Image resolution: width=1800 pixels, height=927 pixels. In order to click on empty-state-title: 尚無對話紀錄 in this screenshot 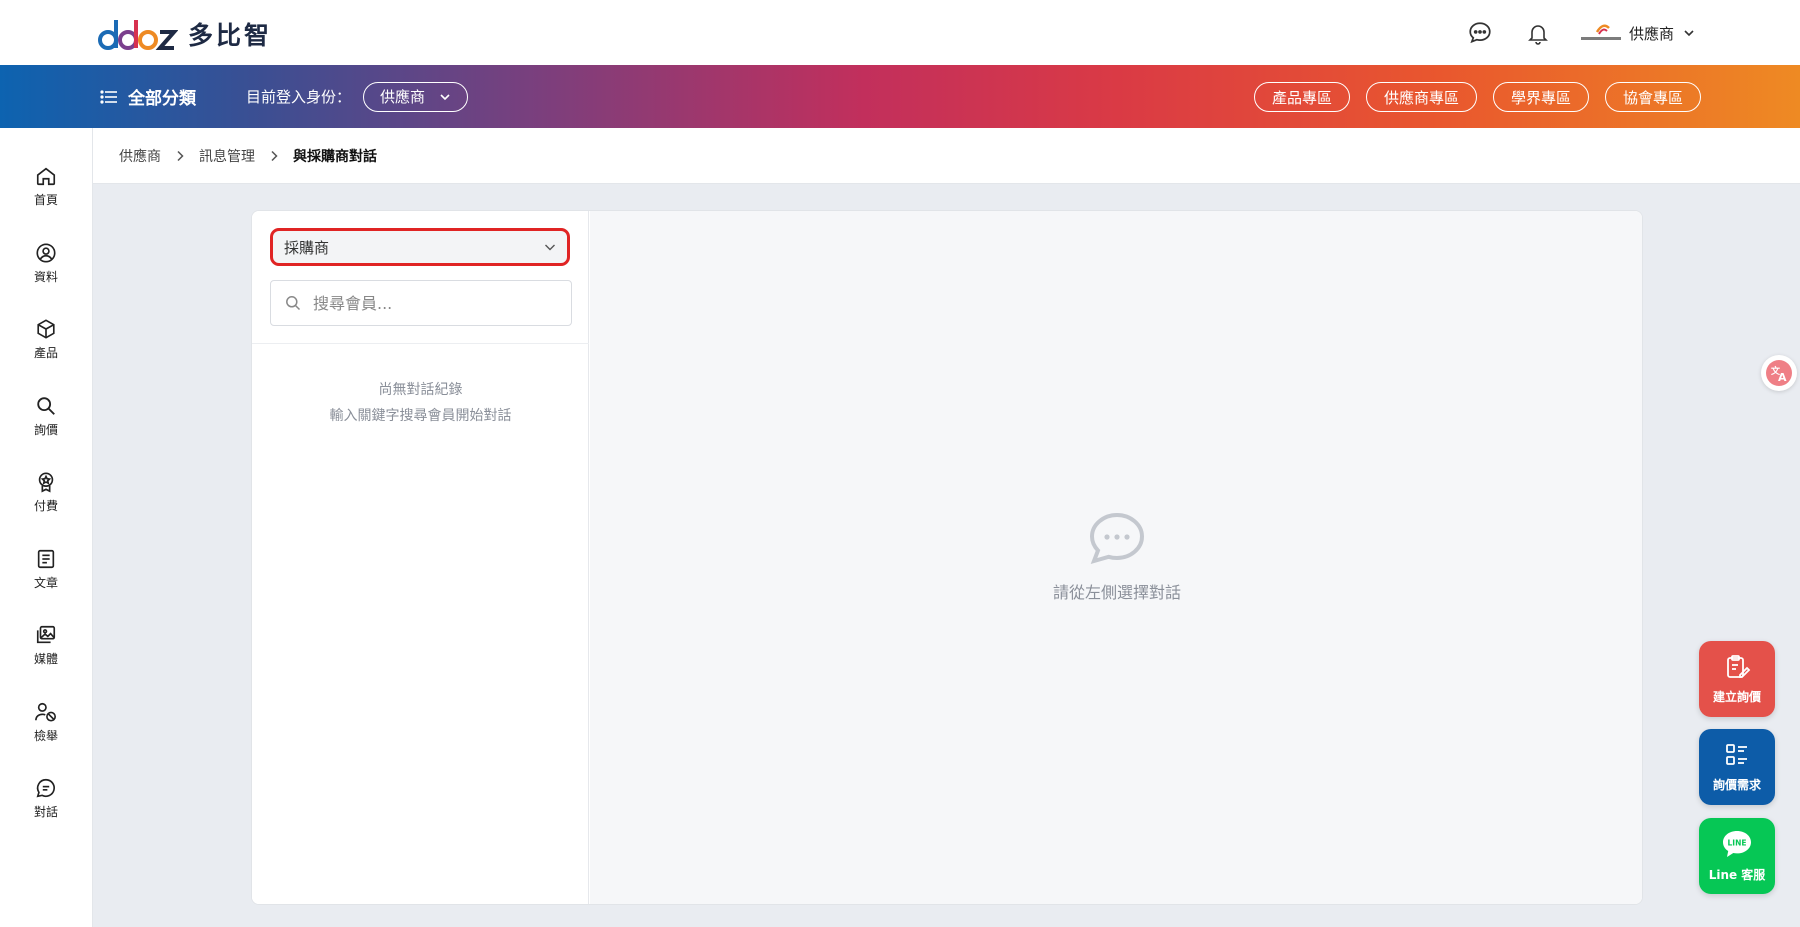, I will do `click(420, 390)`.